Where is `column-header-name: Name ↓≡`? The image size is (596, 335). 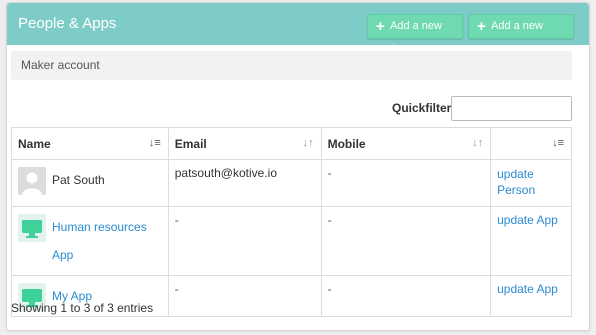
column-header-name: Name ↓≡ is located at coordinates (90, 143).